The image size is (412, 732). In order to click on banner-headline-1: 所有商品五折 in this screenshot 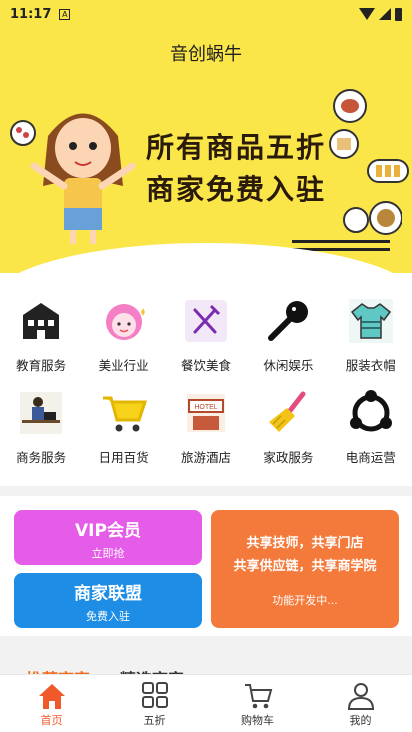, I will do `click(236, 147)`.